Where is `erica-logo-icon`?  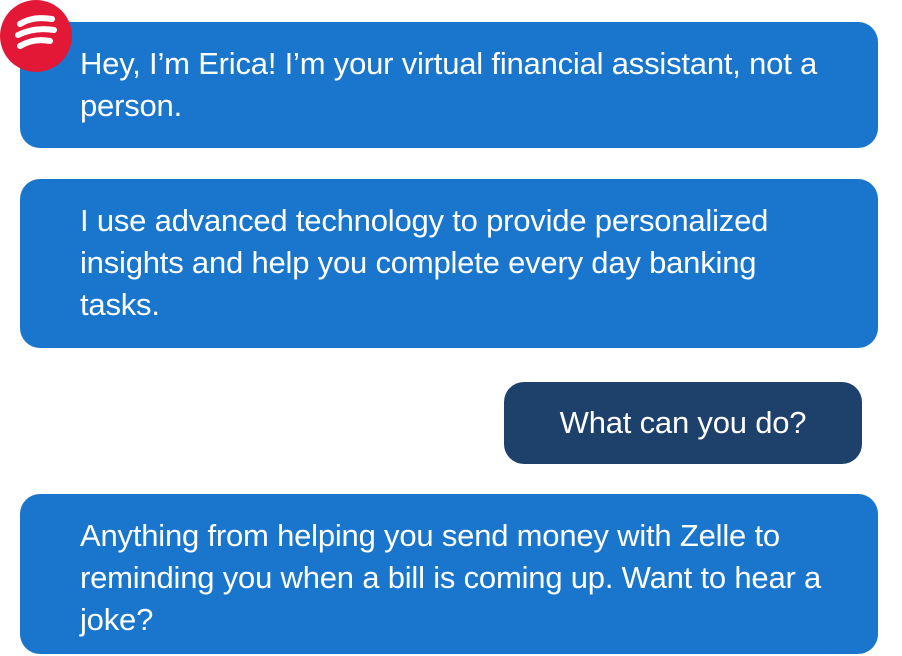 erica-logo-icon is located at coordinates (36, 32).